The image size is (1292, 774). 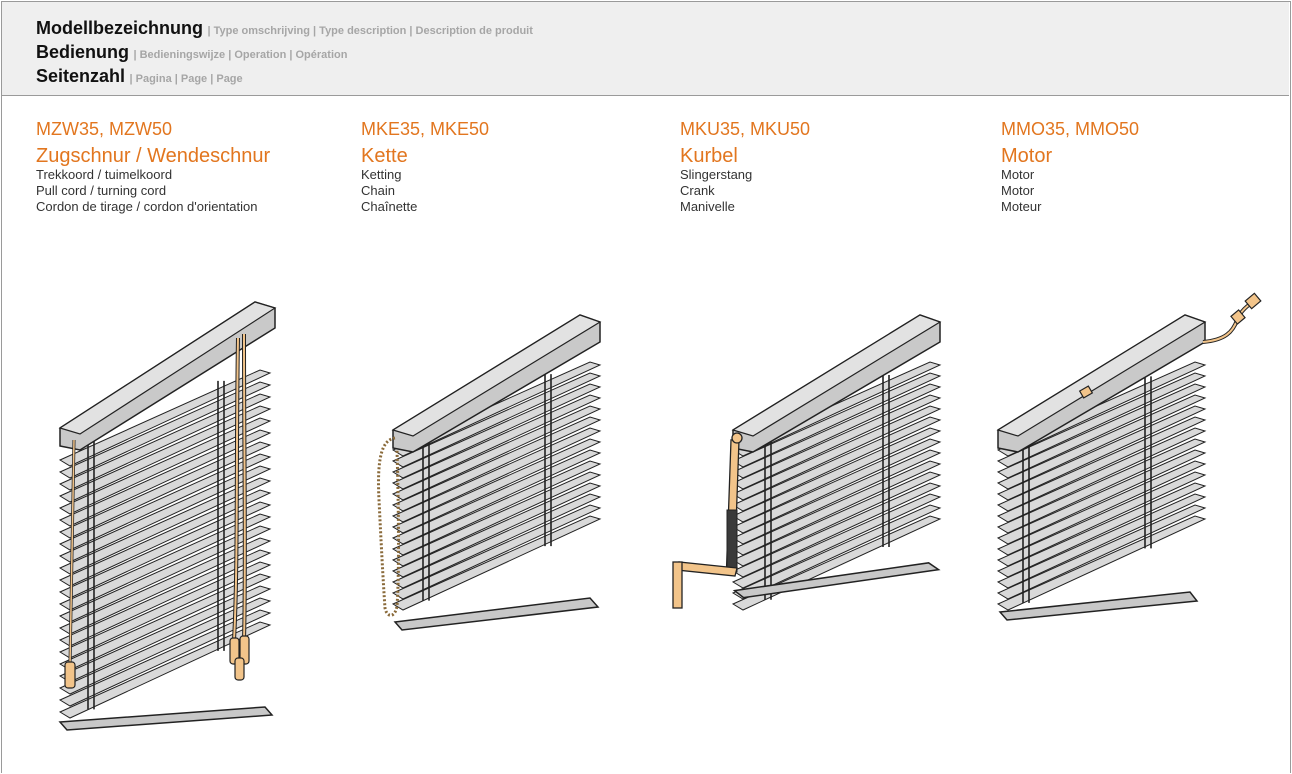 What do you see at coordinates (707, 206) in the screenshot?
I see `translation-line: Manivelle` at bounding box center [707, 206].